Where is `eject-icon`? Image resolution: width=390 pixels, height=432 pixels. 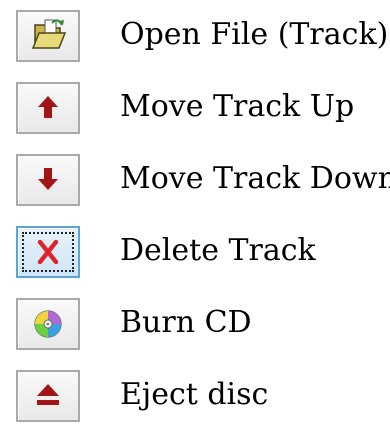
eject-icon is located at coordinates (48, 394).